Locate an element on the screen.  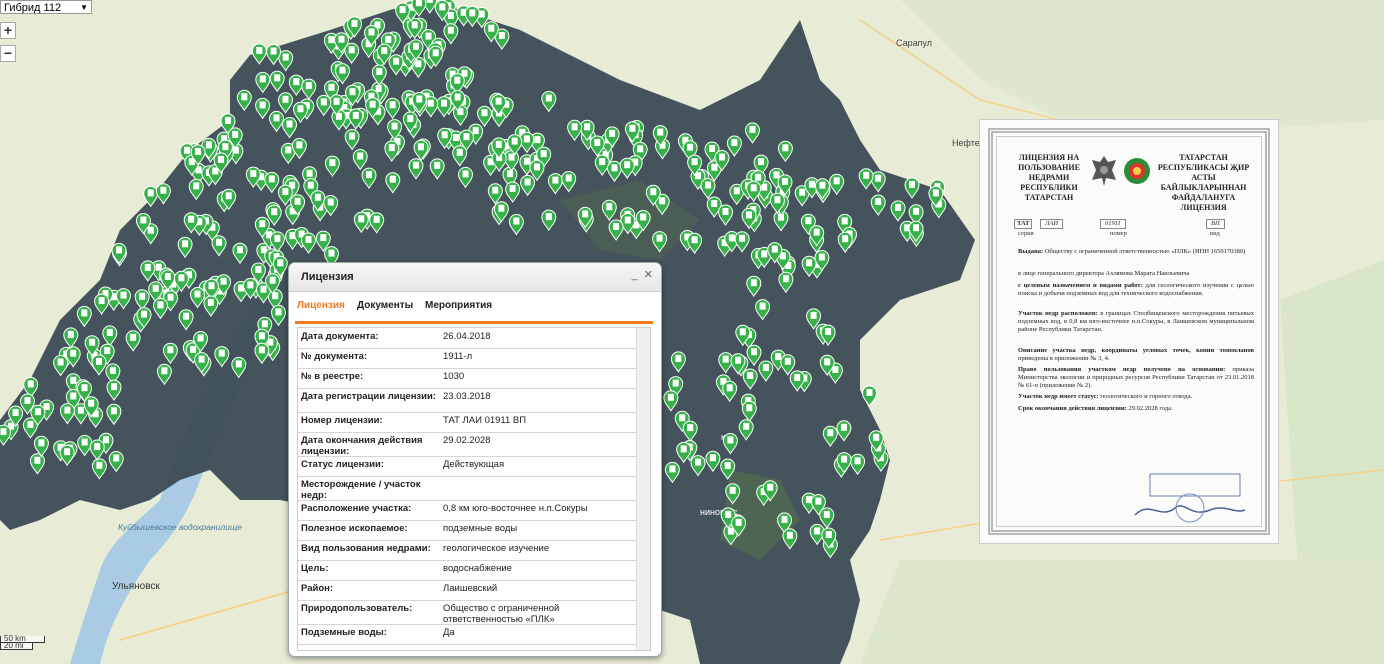
label-neftekamsk: Нефте is located at coordinates (966, 143).